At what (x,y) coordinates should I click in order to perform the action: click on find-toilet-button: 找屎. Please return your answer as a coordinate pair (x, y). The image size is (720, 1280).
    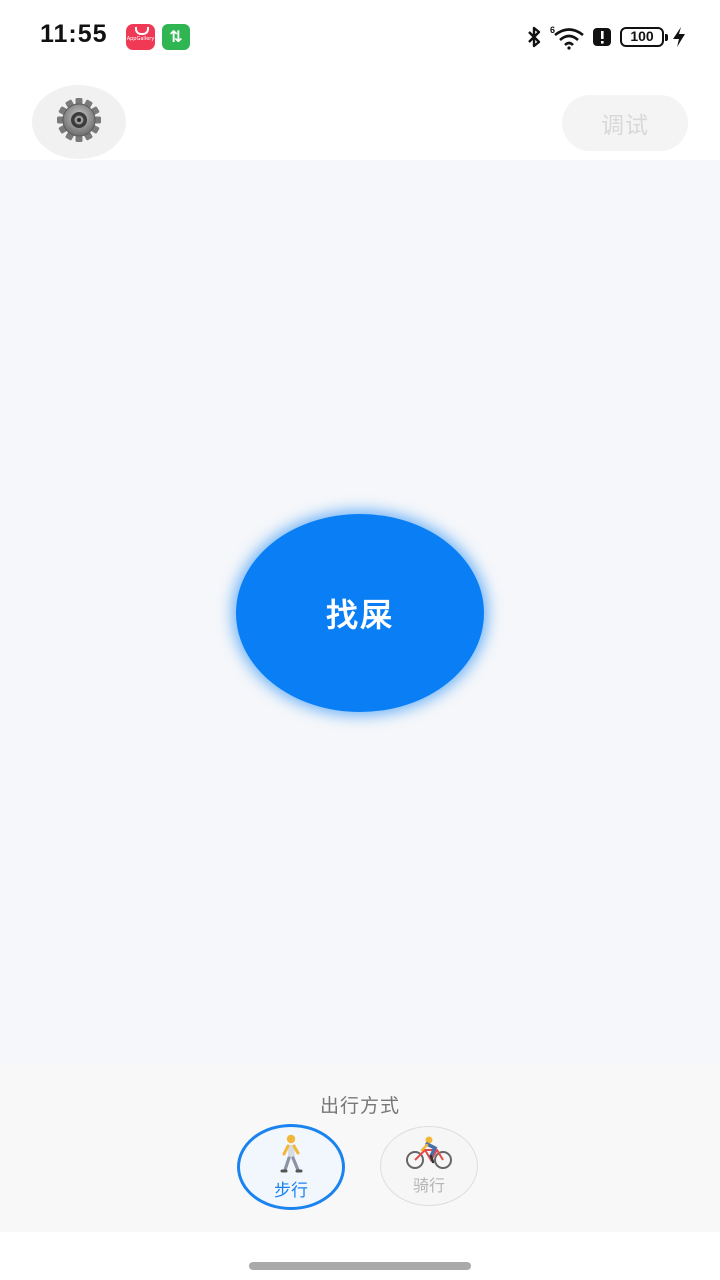
    Looking at the image, I should click on (360, 613).